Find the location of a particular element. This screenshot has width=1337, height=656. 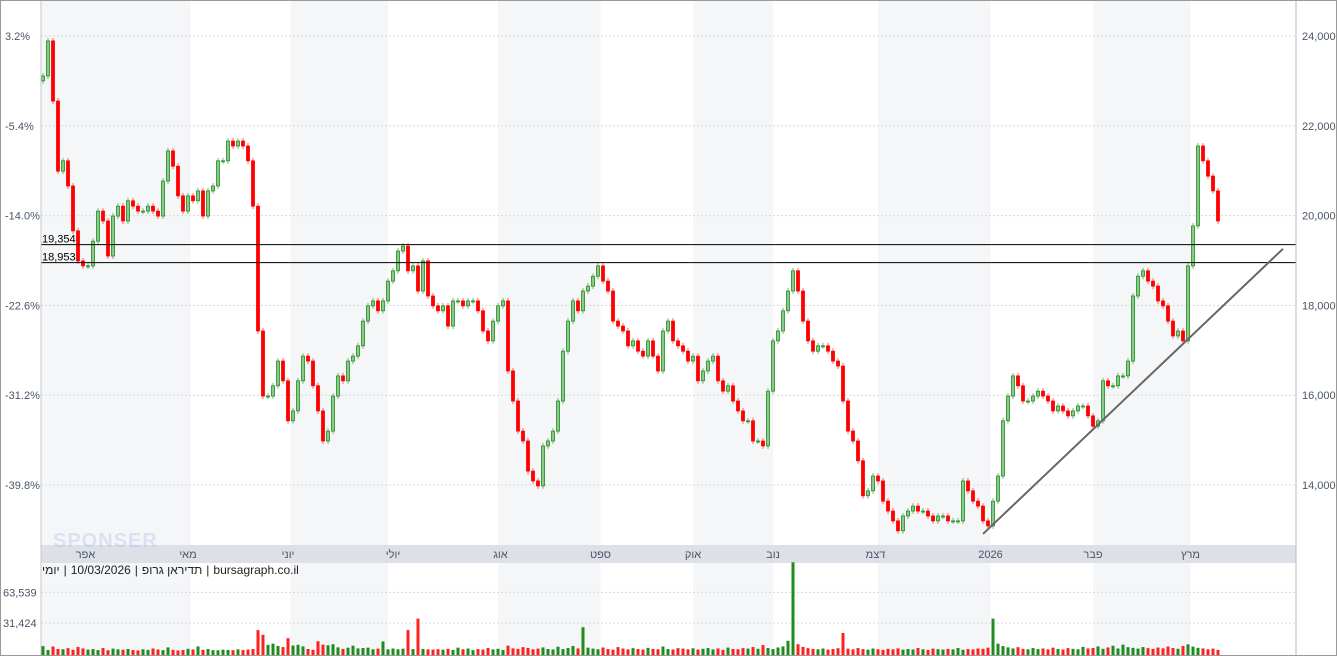

level-label: 18,953 is located at coordinates (59, 258).